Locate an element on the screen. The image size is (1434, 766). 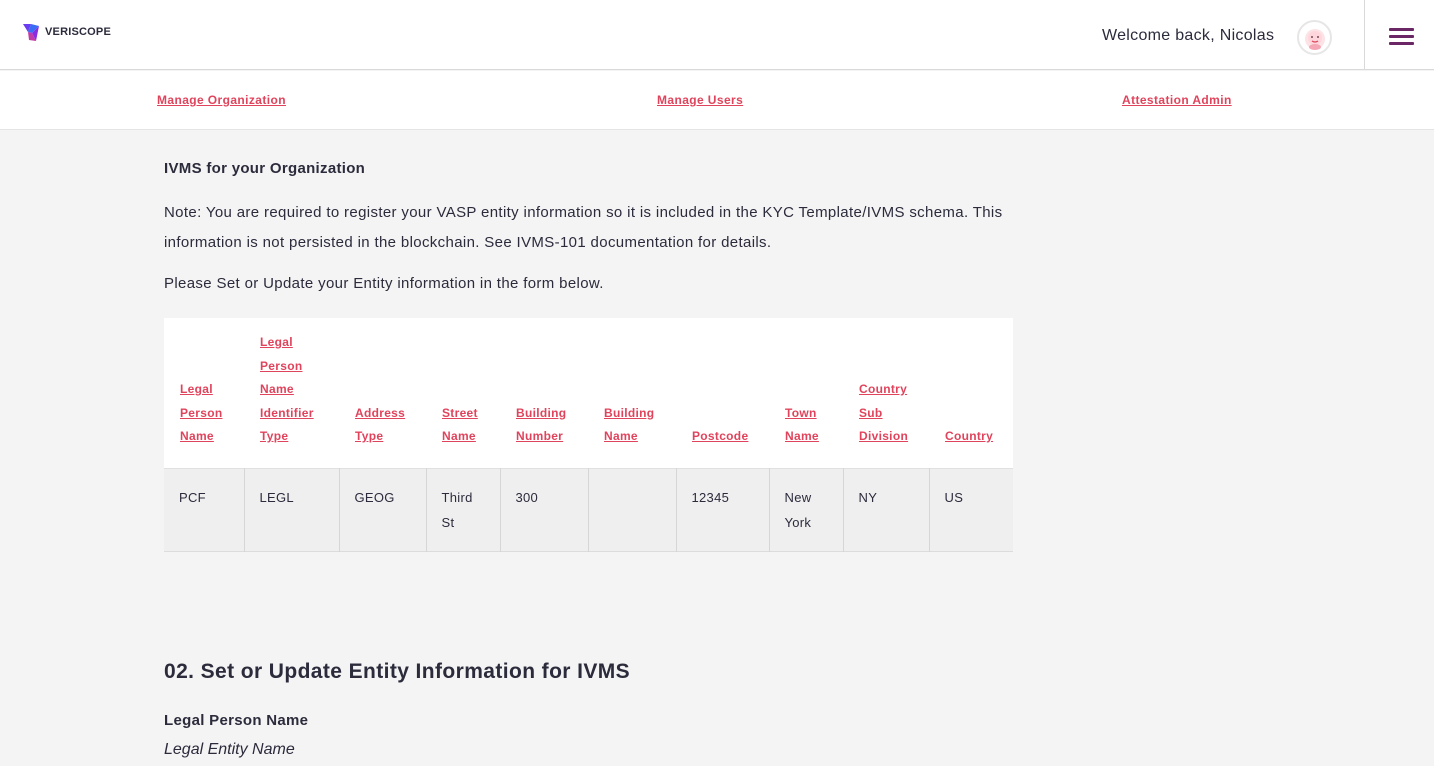
user-avatar-icon is located at coordinates (1314, 39).